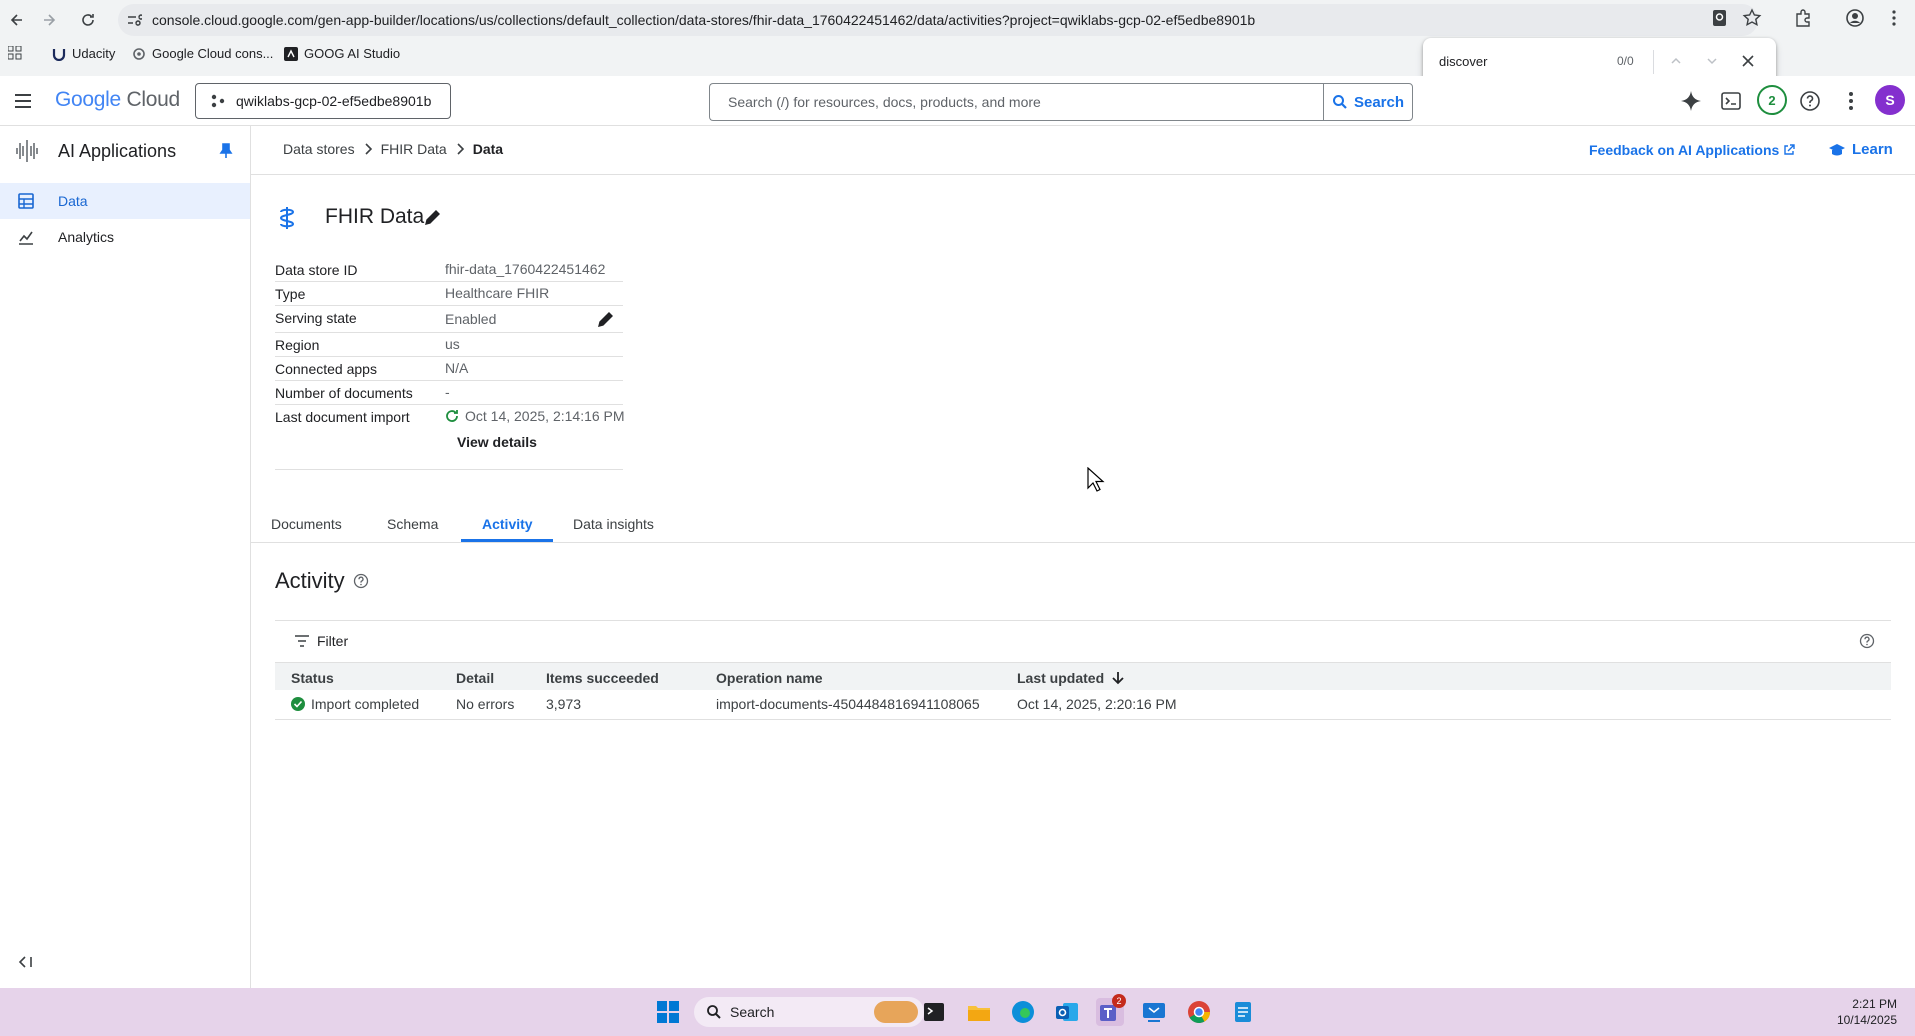 The width and height of the screenshot is (1915, 1036). I want to click on column-detail: Detail, so click(475, 678).